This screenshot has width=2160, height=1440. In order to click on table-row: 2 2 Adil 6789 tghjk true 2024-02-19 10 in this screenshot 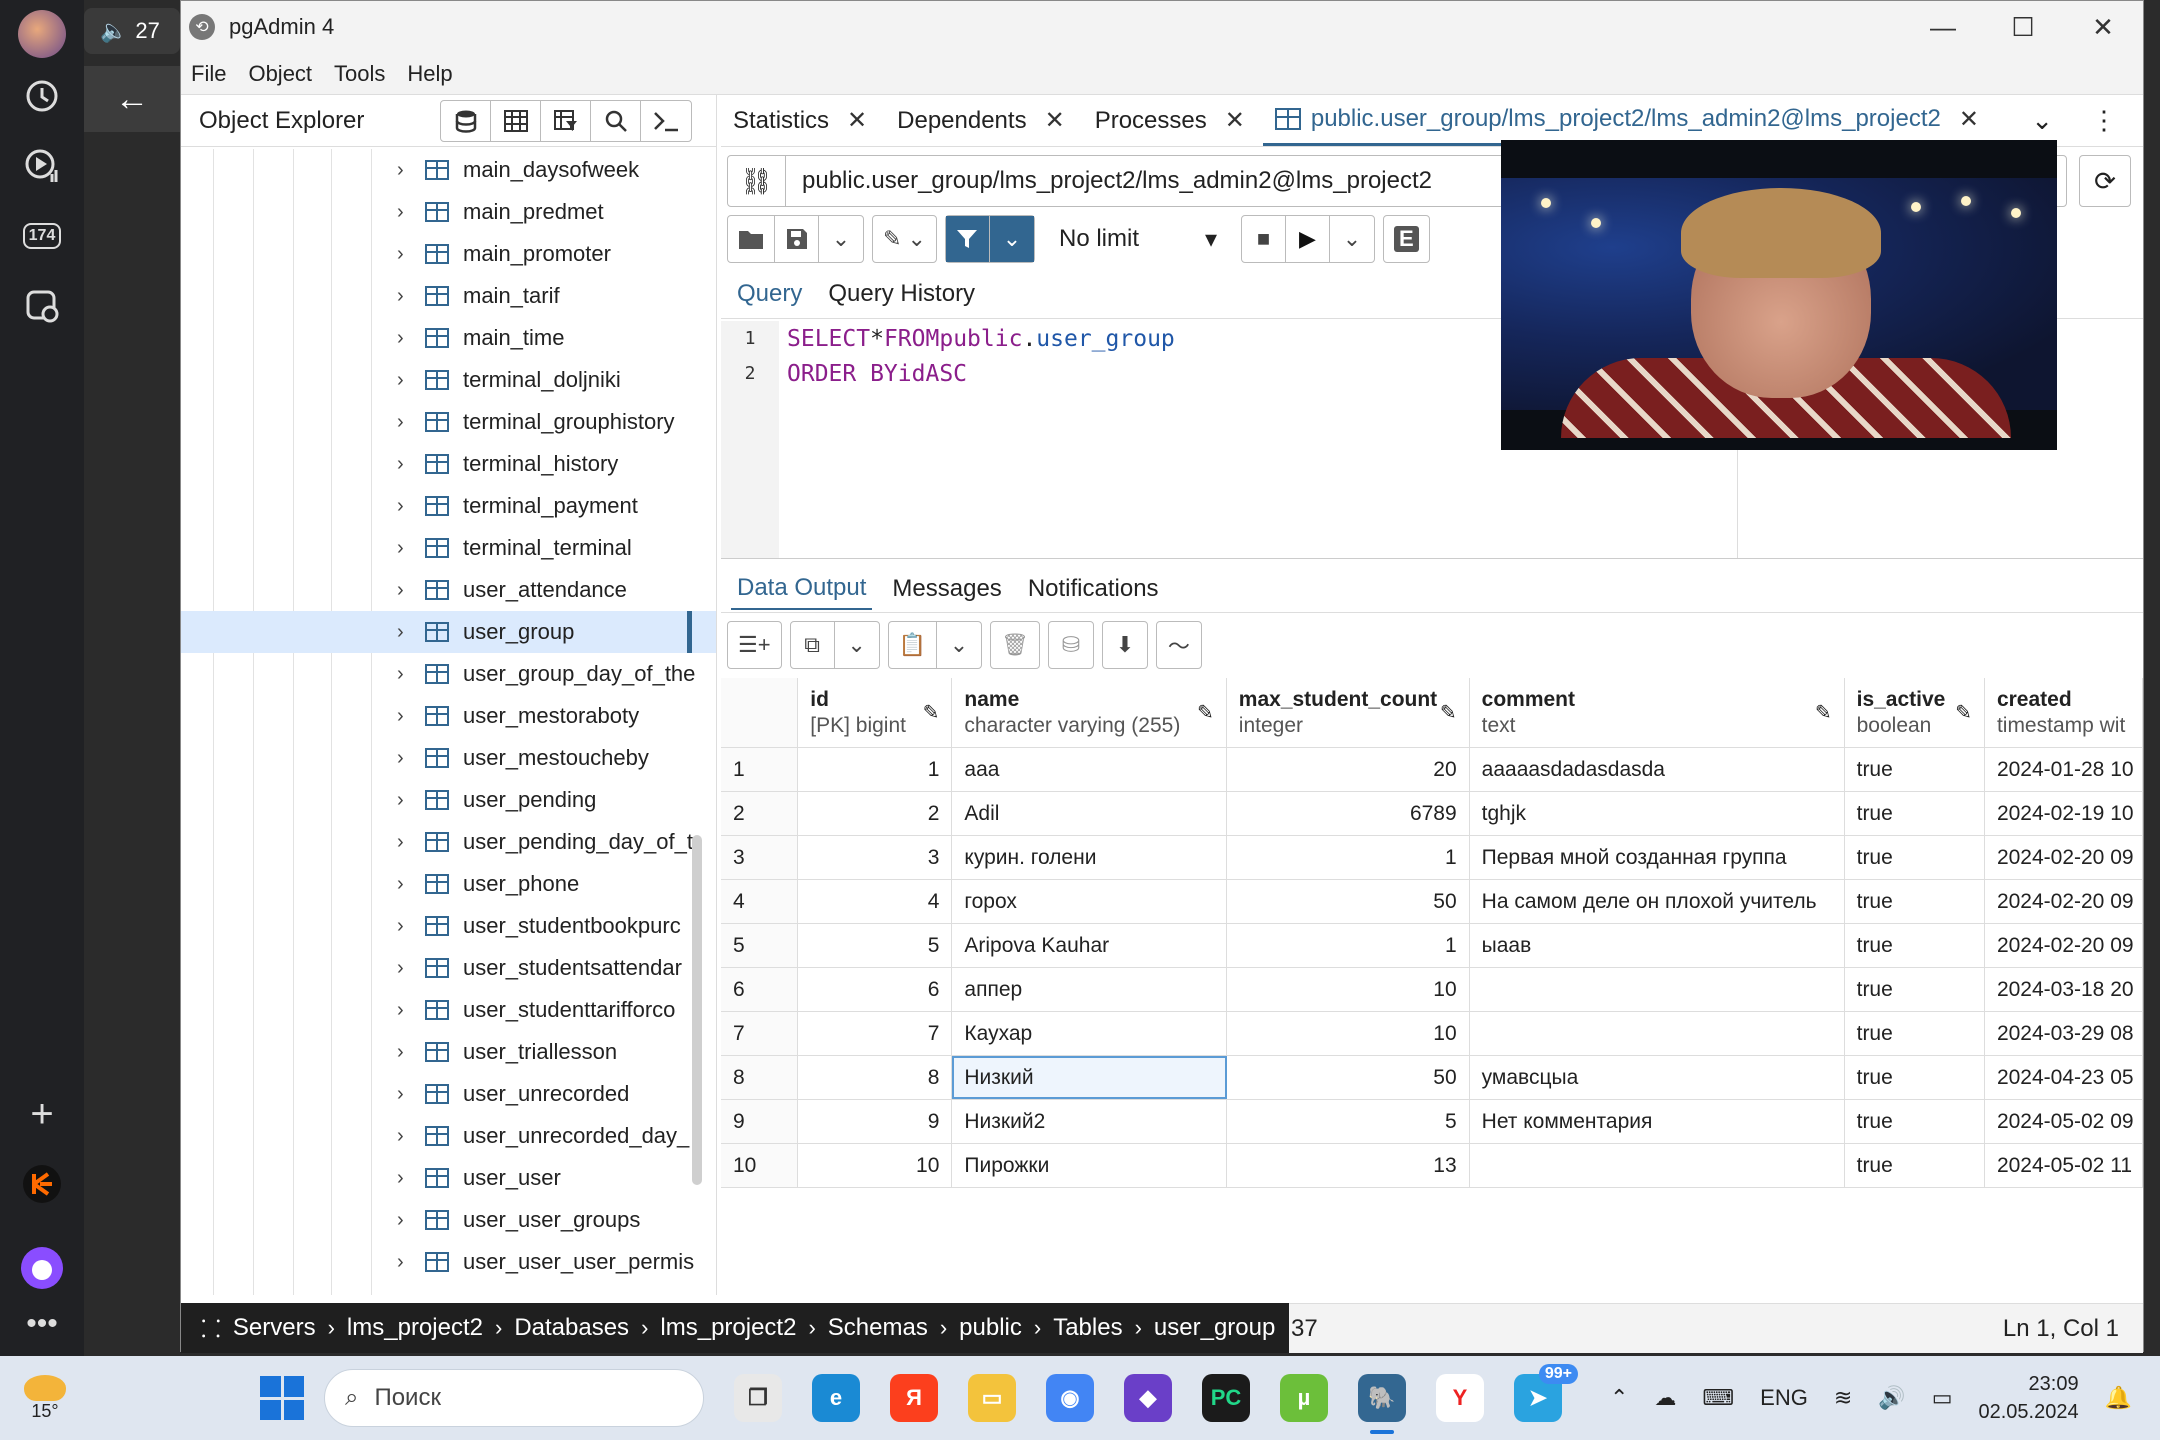, I will do `click(1432, 814)`.